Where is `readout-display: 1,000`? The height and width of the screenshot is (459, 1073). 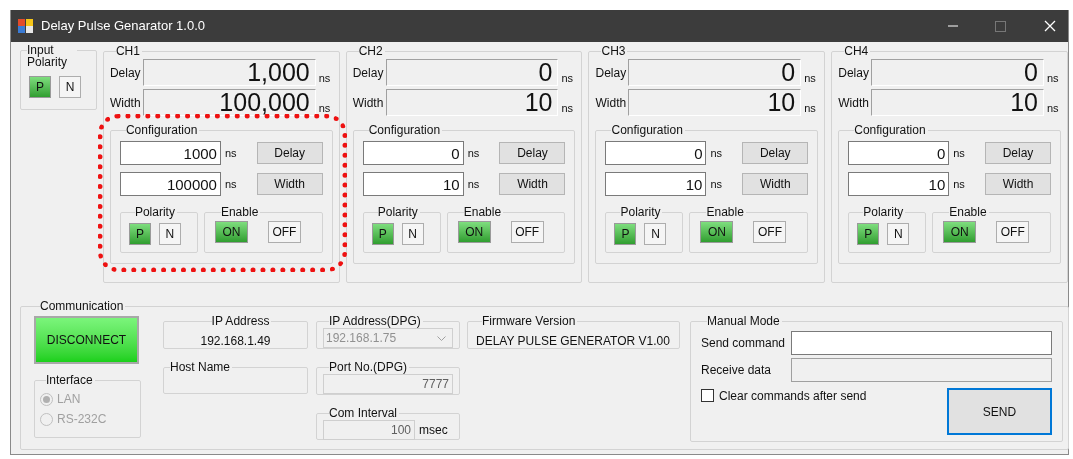 readout-display: 1,000 is located at coordinates (229, 72).